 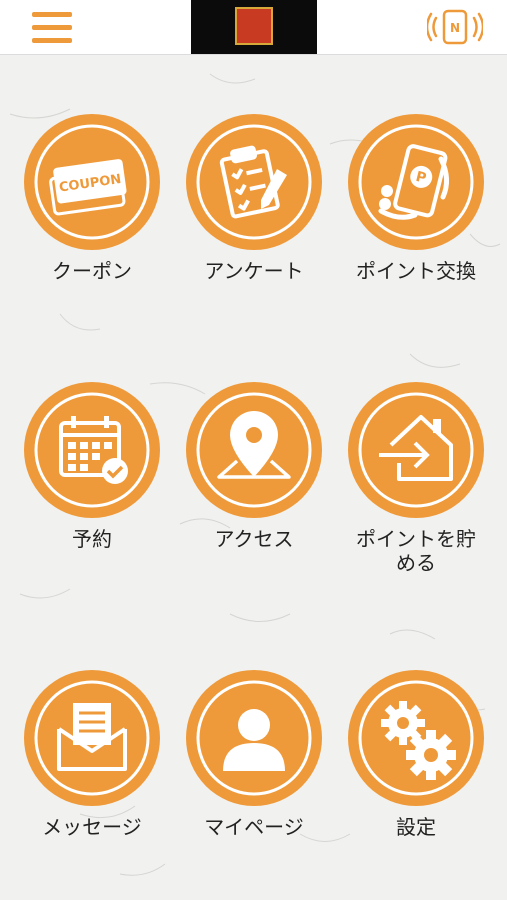 What do you see at coordinates (254, 827) in the screenshot?
I see `menu-label-mypage: マイページ` at bounding box center [254, 827].